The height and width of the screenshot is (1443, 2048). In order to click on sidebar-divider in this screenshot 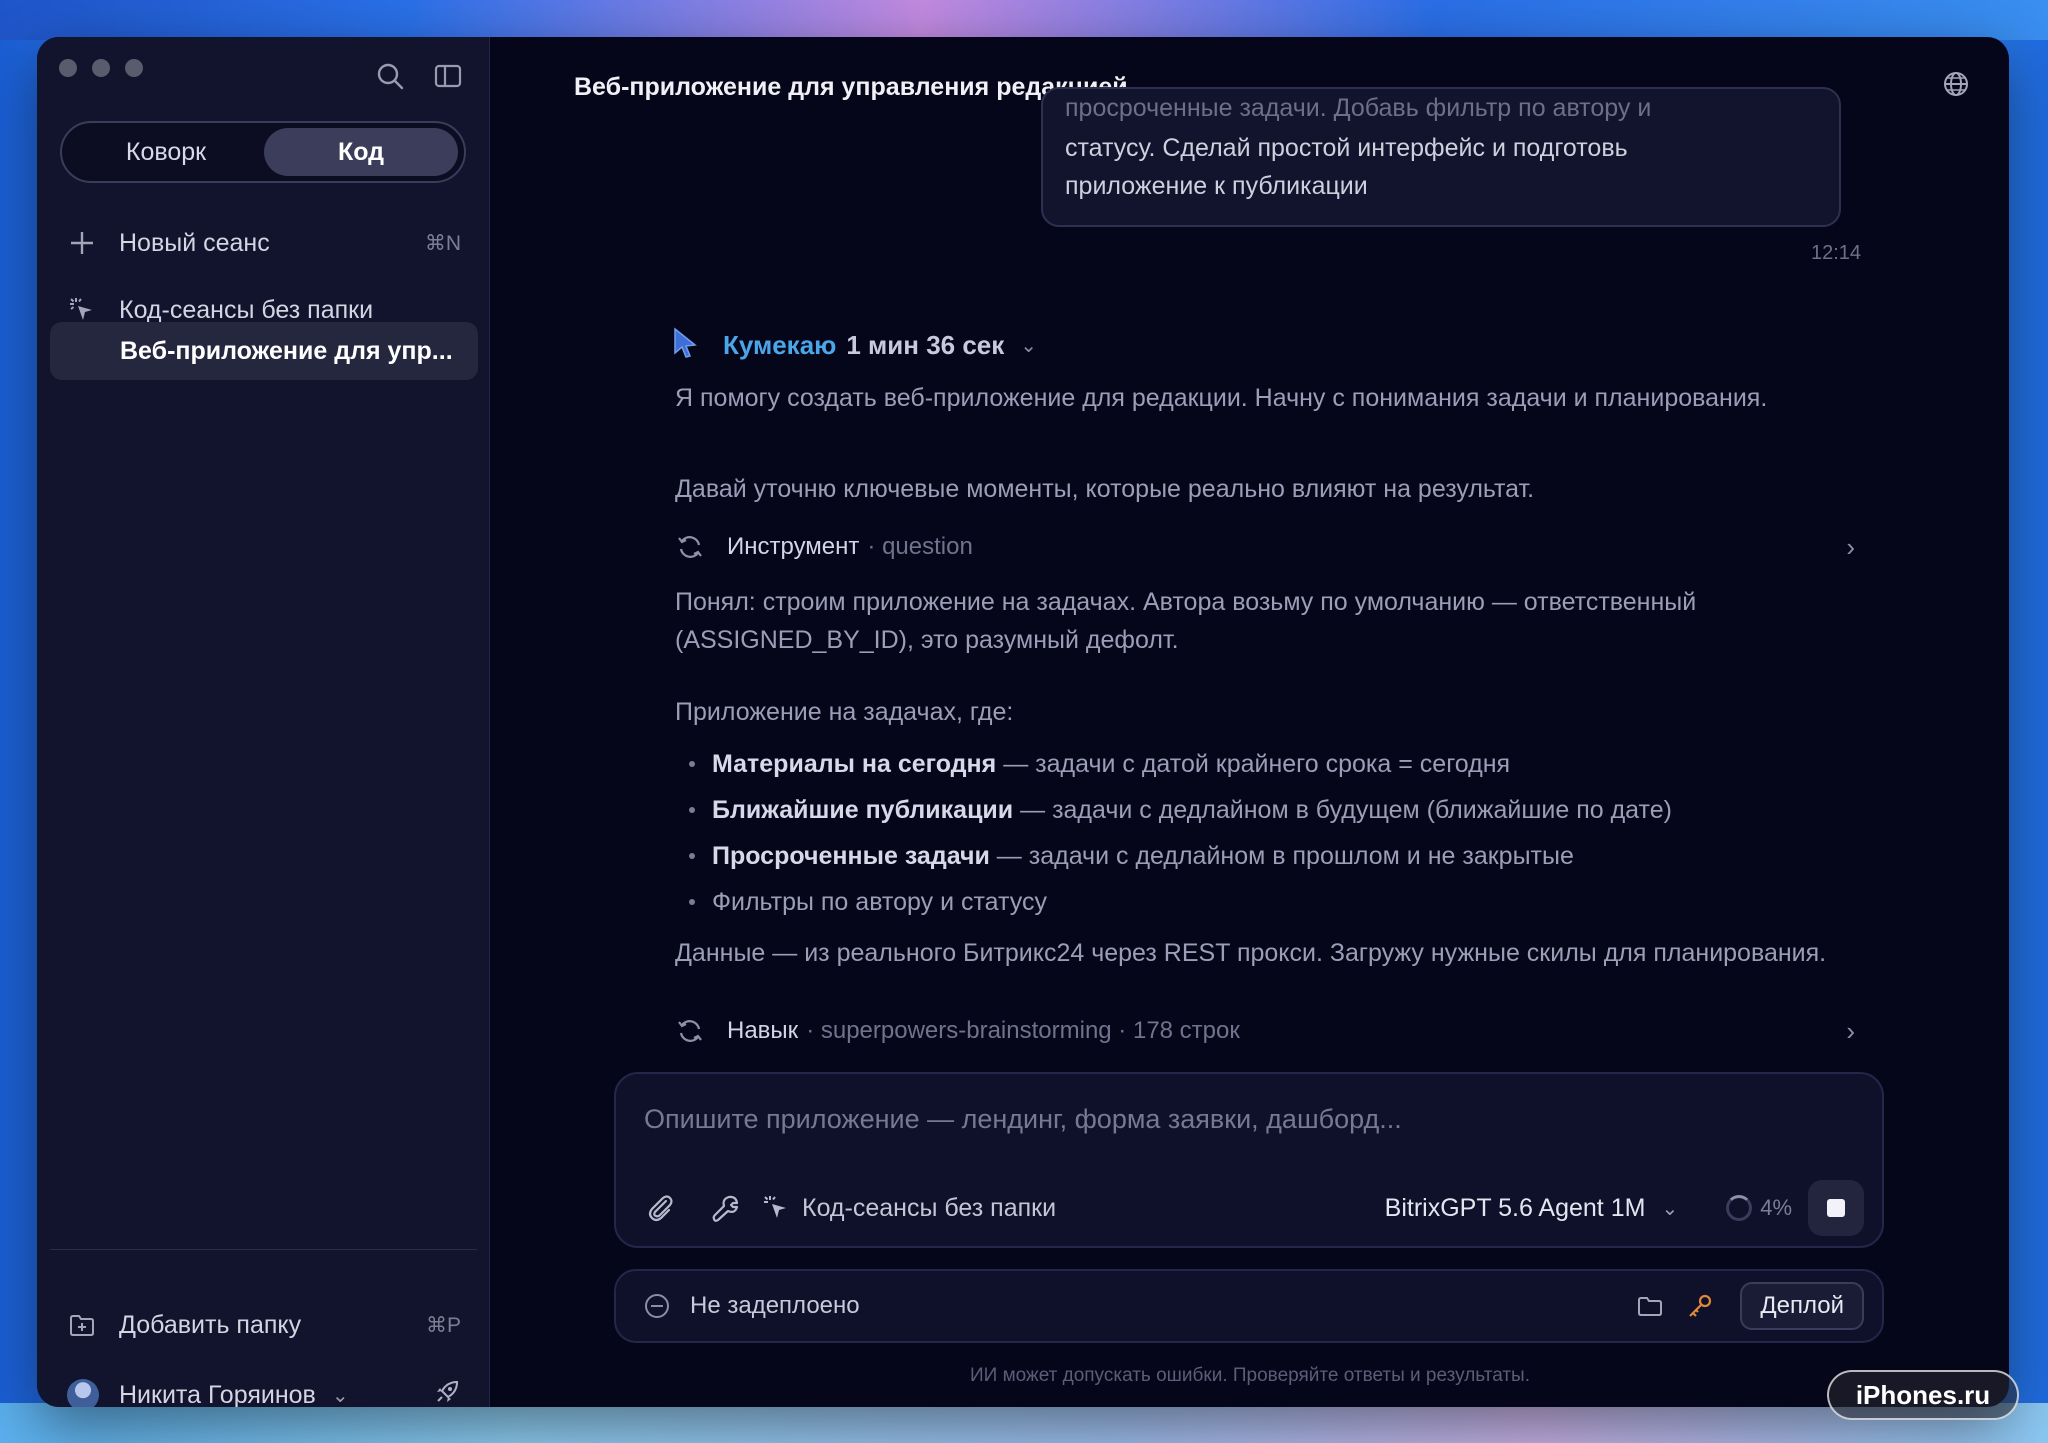, I will do `click(263, 1249)`.